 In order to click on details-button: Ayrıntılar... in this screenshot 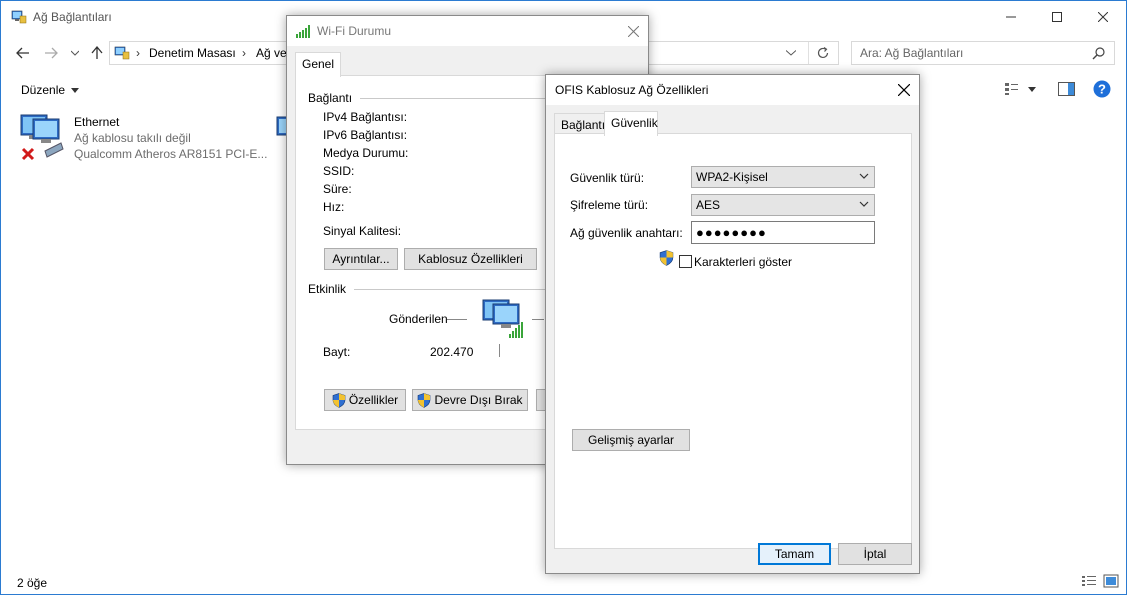, I will do `click(361, 259)`.